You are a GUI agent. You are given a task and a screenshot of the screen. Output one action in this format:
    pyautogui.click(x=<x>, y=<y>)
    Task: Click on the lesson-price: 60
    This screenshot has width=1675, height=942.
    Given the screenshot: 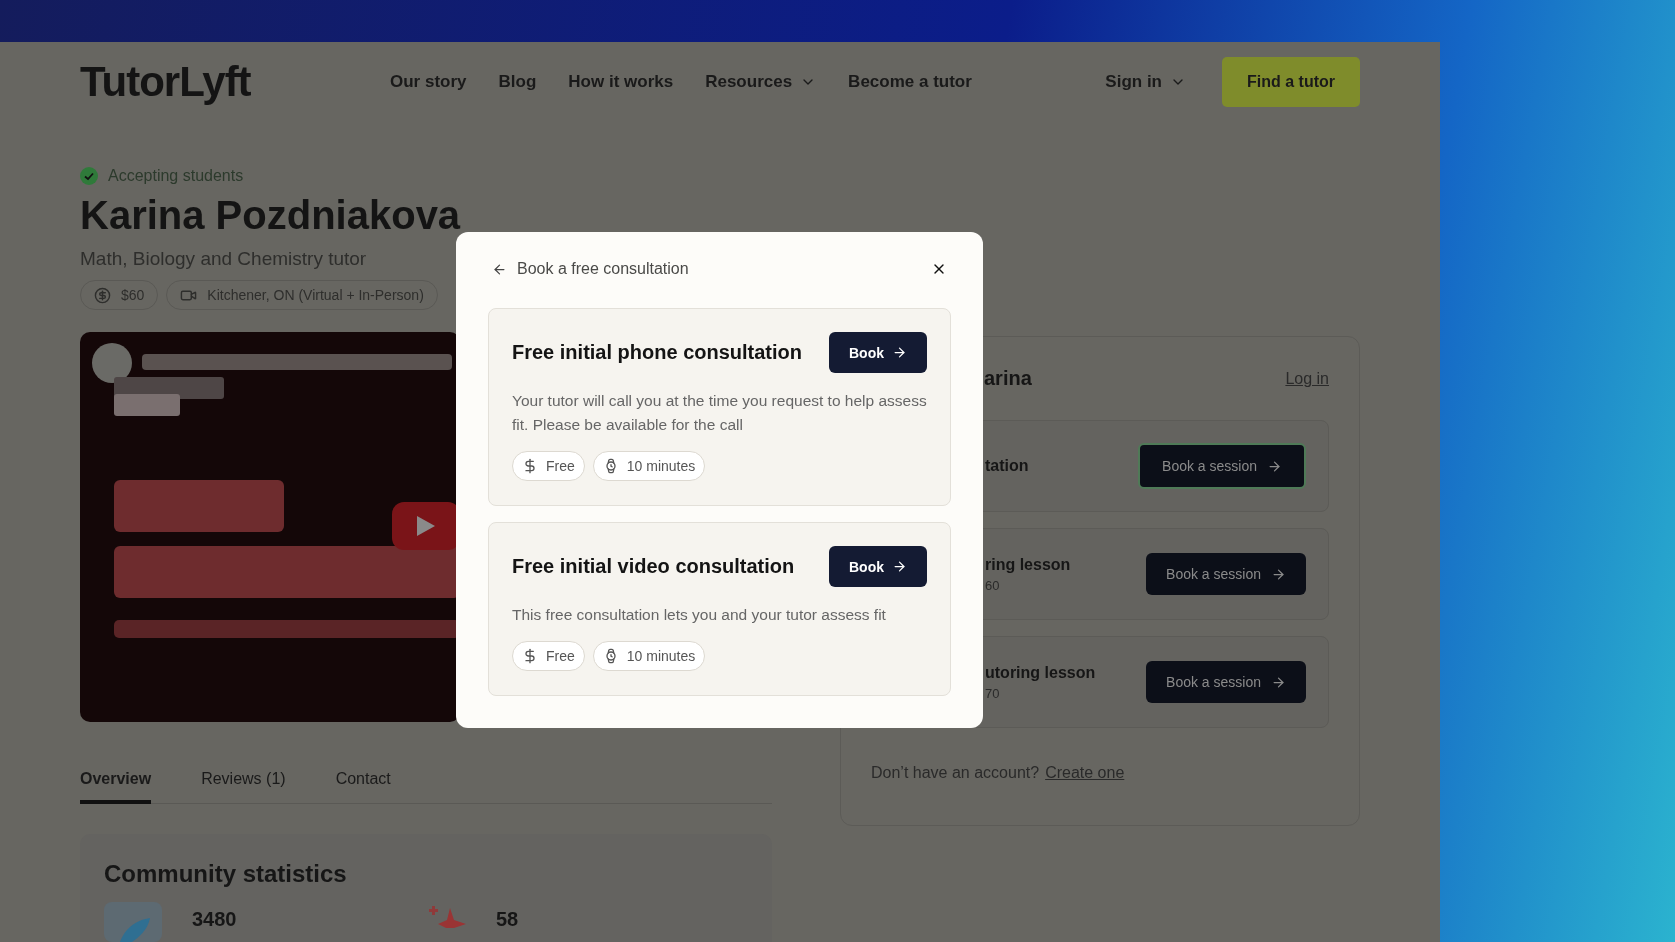 What is the action you would take?
    pyautogui.click(x=993, y=585)
    